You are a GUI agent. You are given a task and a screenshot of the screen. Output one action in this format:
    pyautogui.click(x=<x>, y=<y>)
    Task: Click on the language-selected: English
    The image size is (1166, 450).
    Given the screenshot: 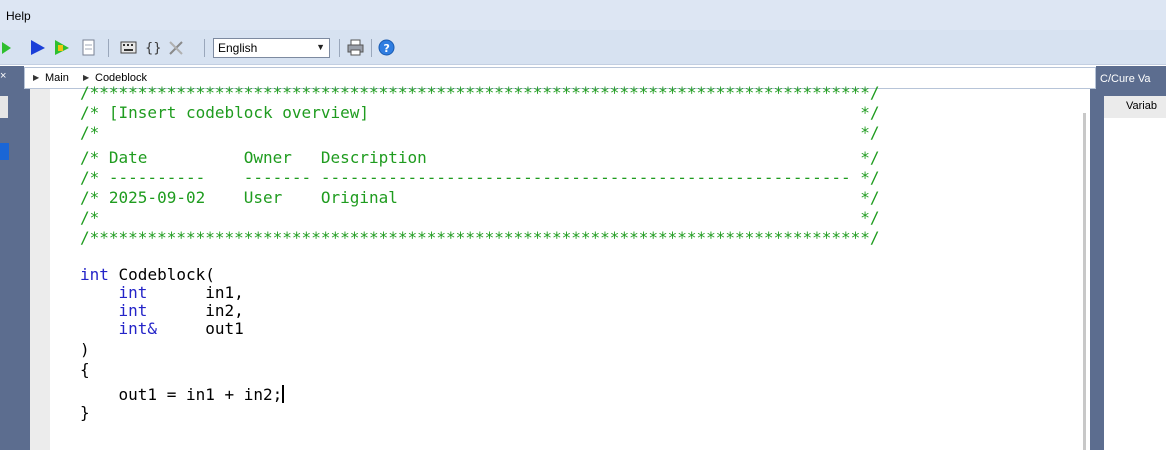 What is the action you would take?
    pyautogui.click(x=238, y=48)
    